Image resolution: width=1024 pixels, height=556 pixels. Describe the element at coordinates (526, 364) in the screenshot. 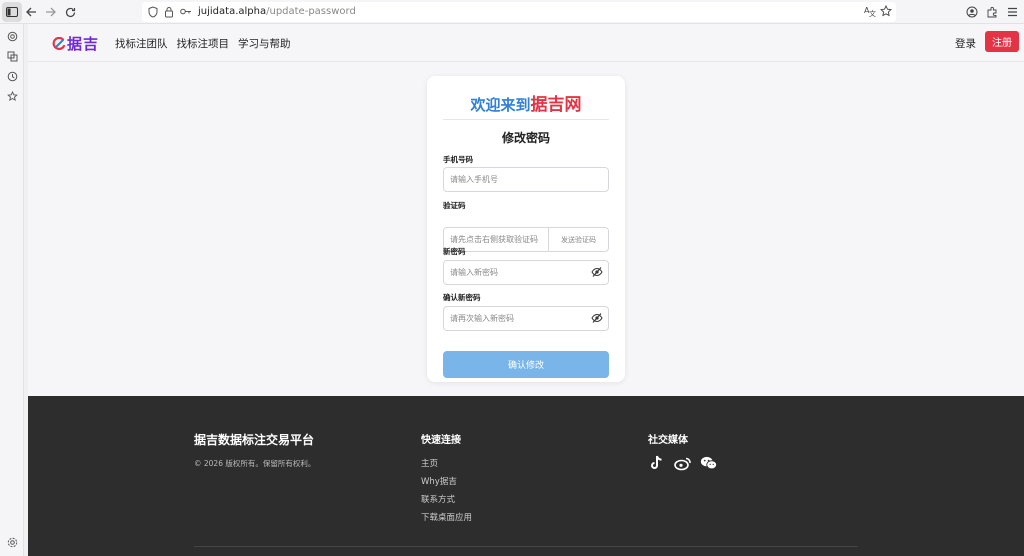

I see `submit-button: 确认修改` at that location.